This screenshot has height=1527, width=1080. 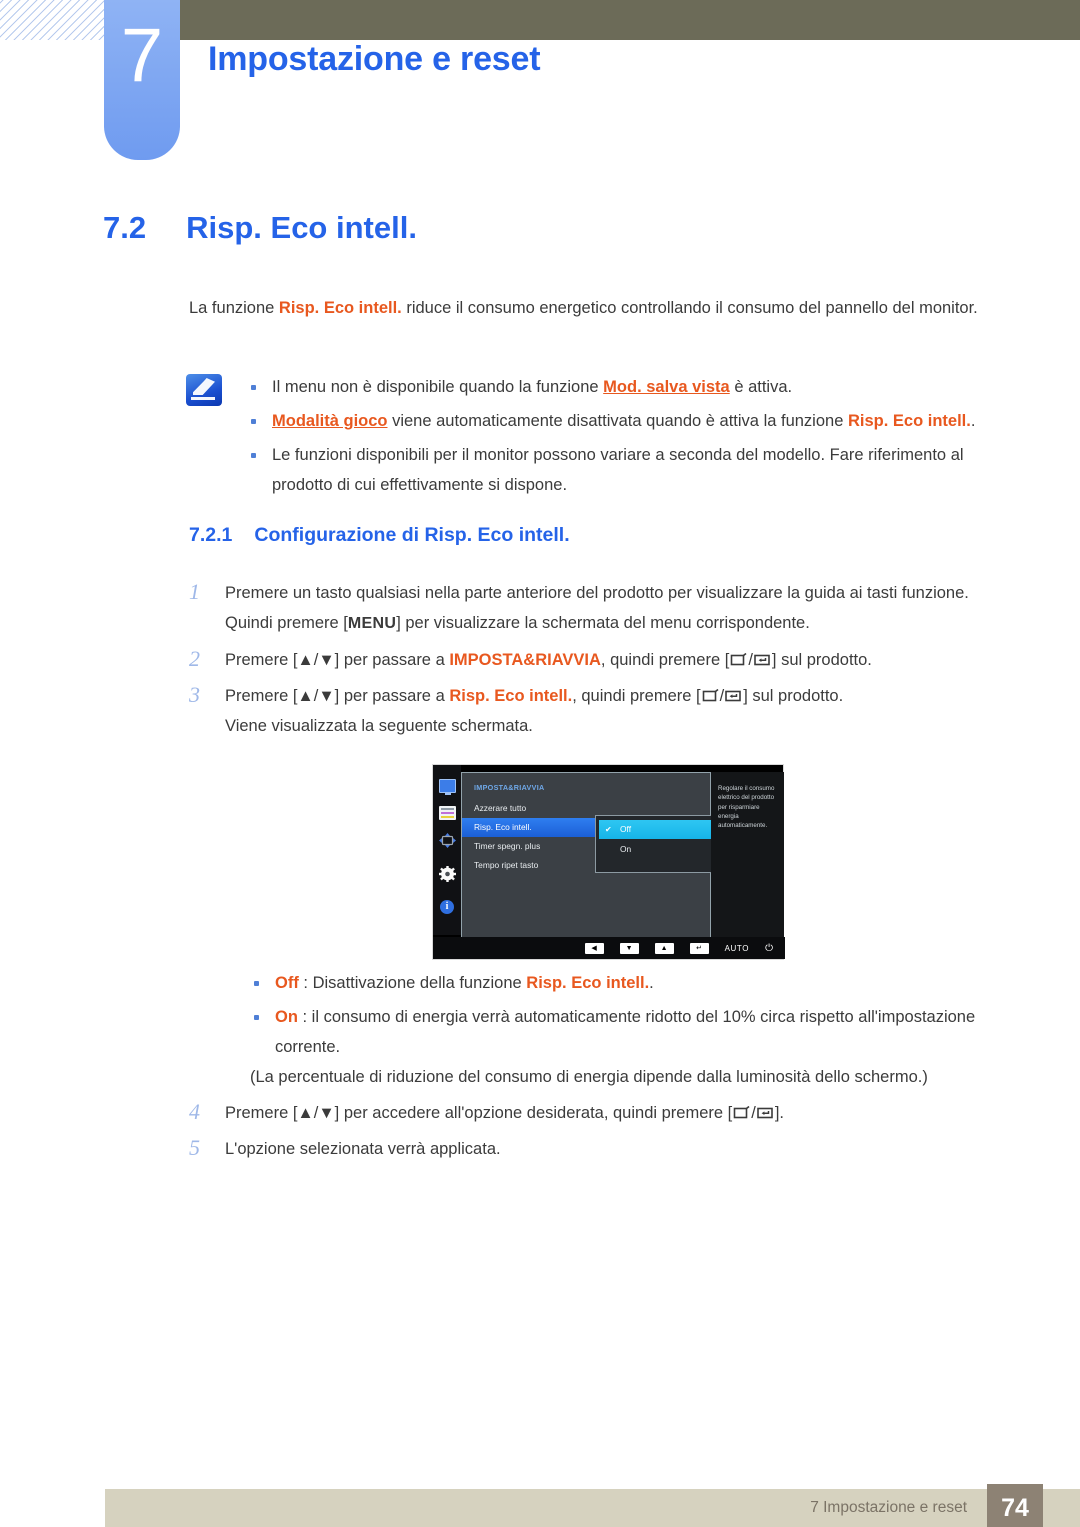 What do you see at coordinates (194, 658) in the screenshot?
I see `step-2-number: 2` at bounding box center [194, 658].